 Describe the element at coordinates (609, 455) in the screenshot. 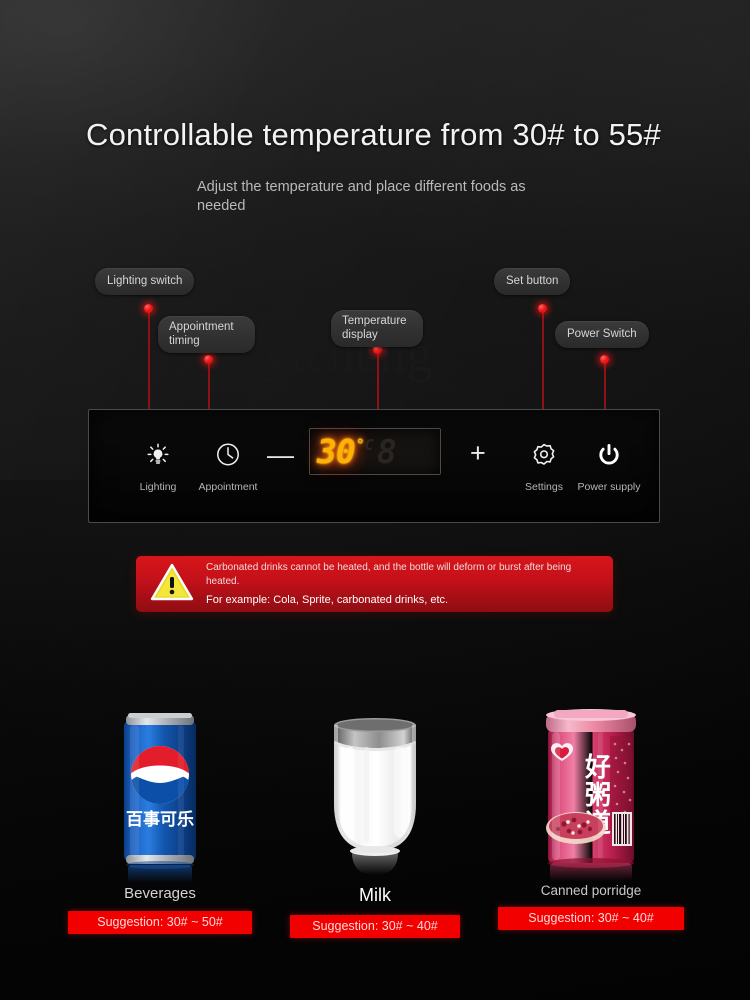

I see `power-icon` at that location.